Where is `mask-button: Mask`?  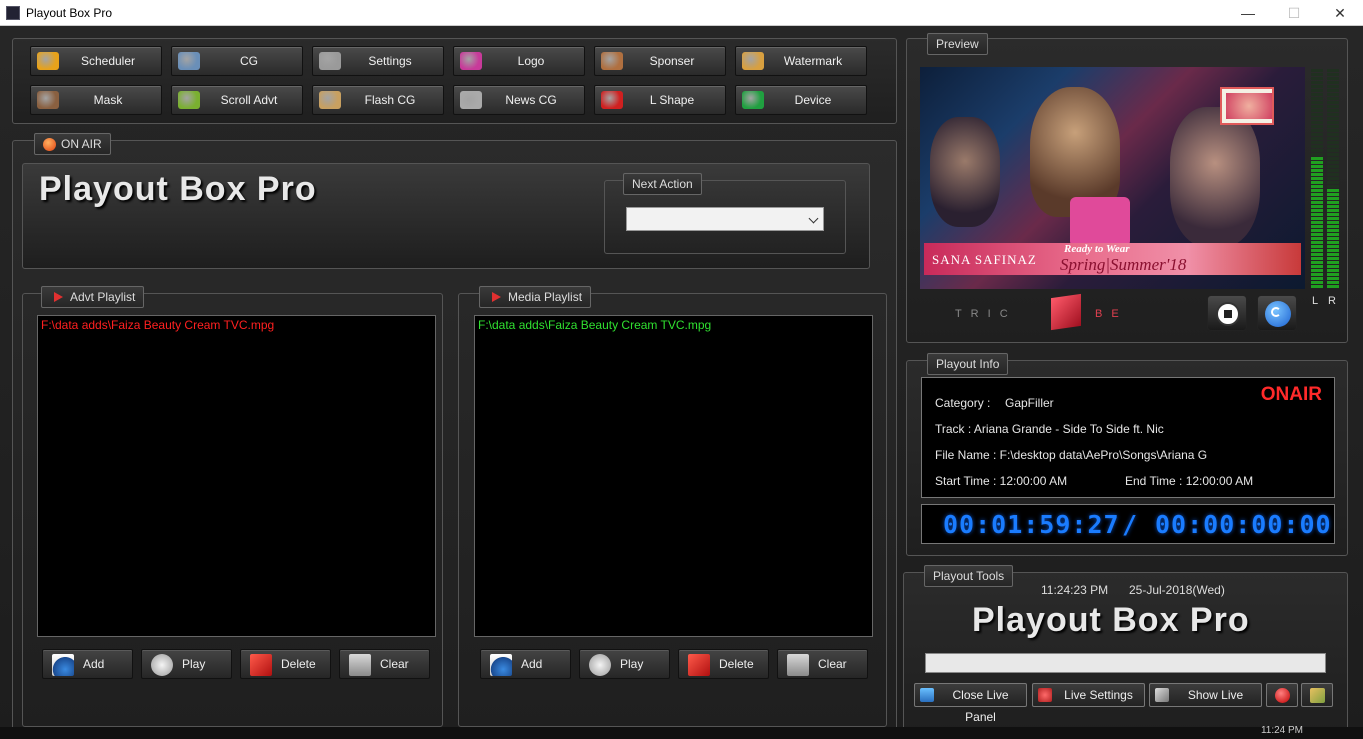
mask-button: Mask is located at coordinates (96, 100).